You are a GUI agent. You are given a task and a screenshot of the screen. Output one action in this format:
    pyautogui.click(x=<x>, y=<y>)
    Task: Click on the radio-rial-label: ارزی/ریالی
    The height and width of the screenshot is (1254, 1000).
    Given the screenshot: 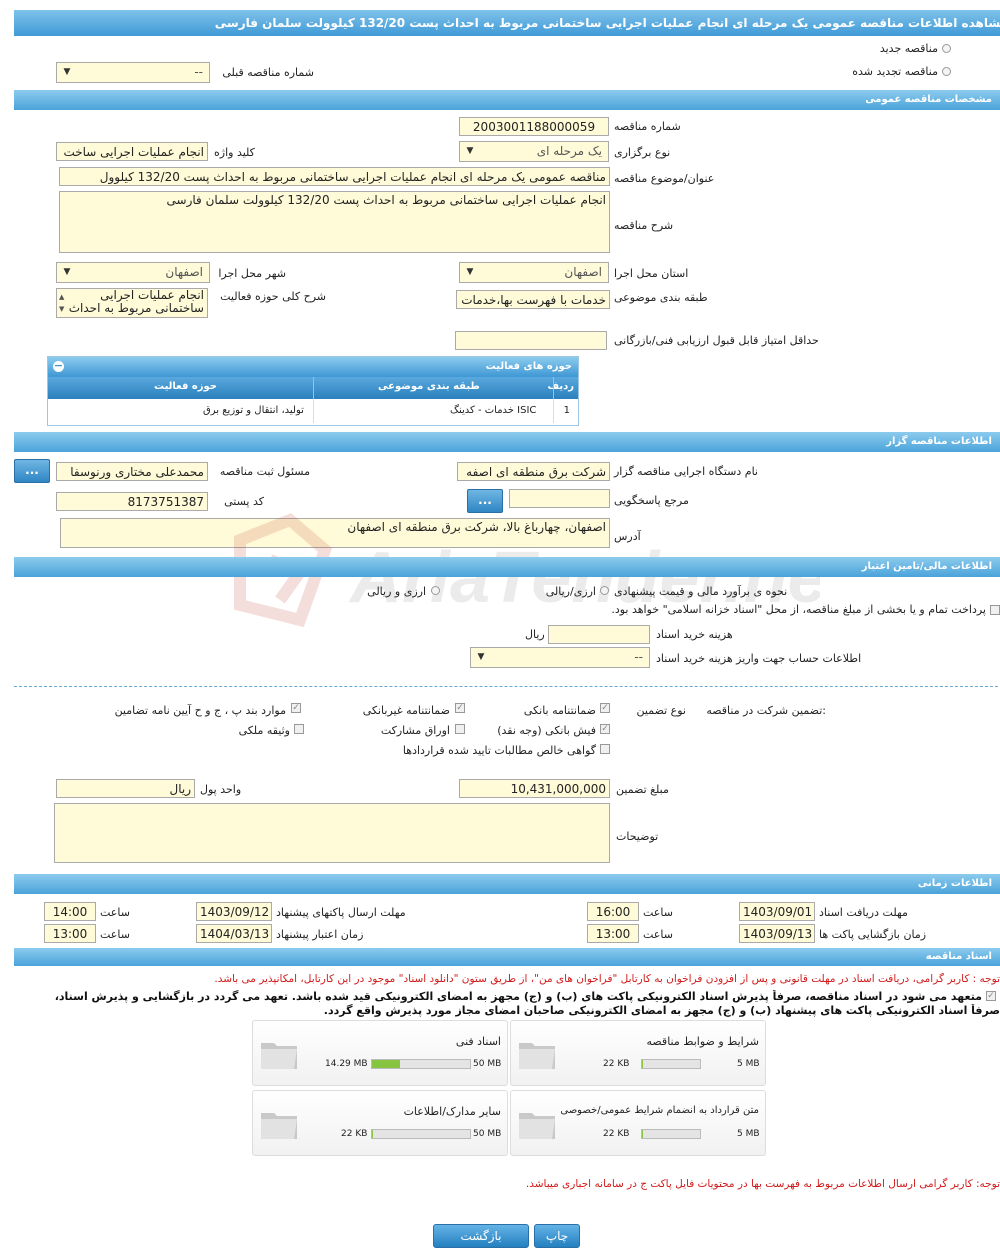 What is the action you would take?
    pyautogui.click(x=570, y=591)
    